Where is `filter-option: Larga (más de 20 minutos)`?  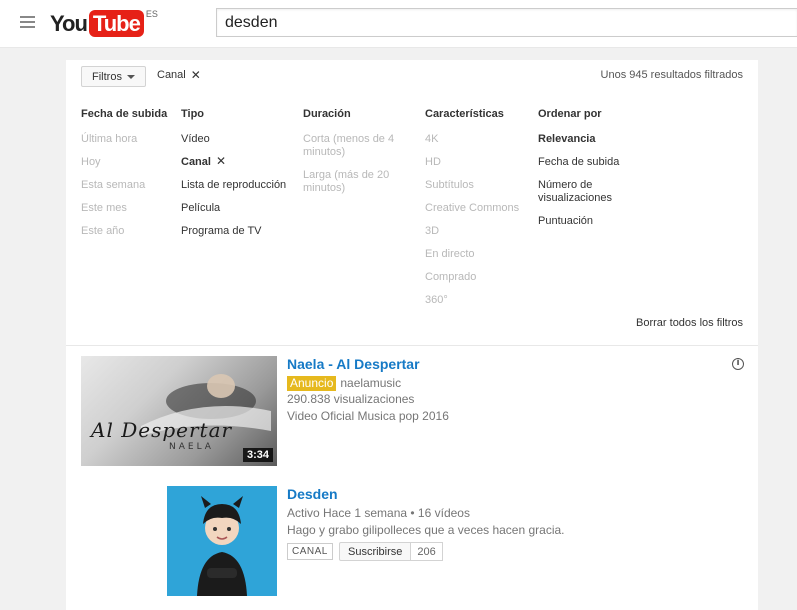
filter-option: Larga (más de 20 minutos) is located at coordinates (358, 182).